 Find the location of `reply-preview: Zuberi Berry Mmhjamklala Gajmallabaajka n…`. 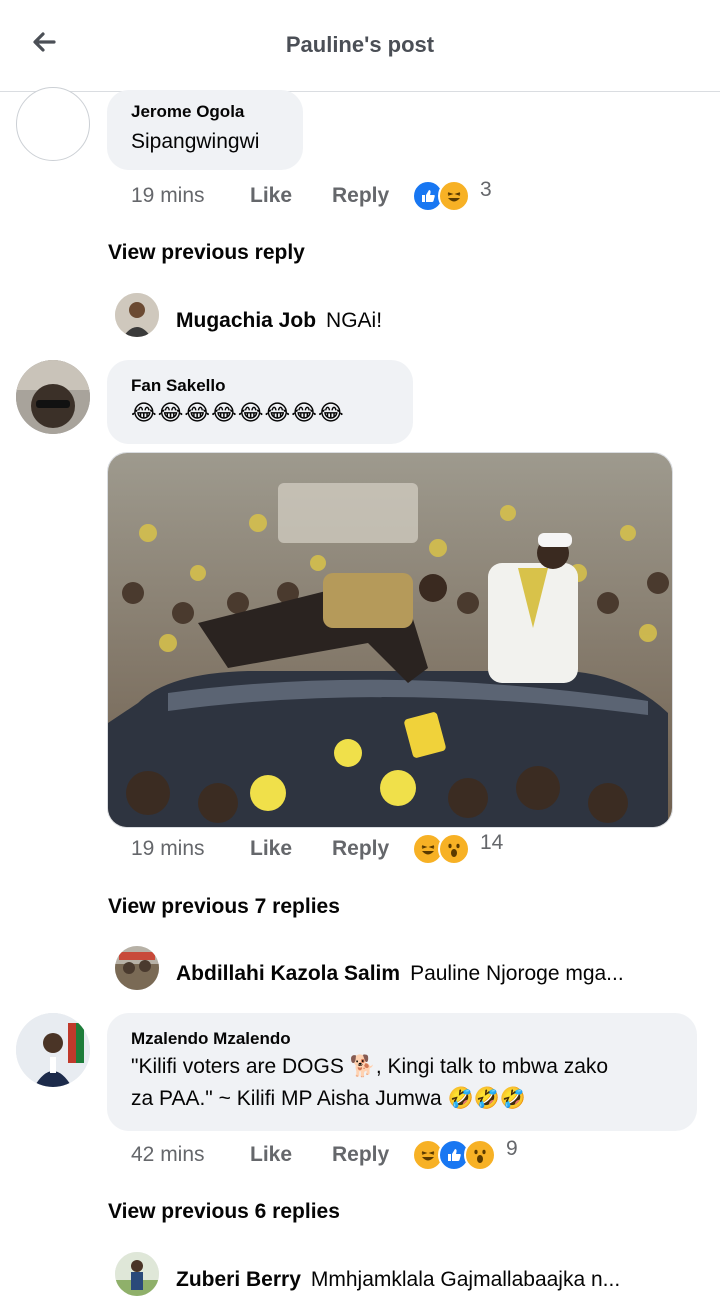

reply-preview: Zuberi Berry Mmhjamklala Gajmallabaajka n… is located at coordinates (433, 1280).